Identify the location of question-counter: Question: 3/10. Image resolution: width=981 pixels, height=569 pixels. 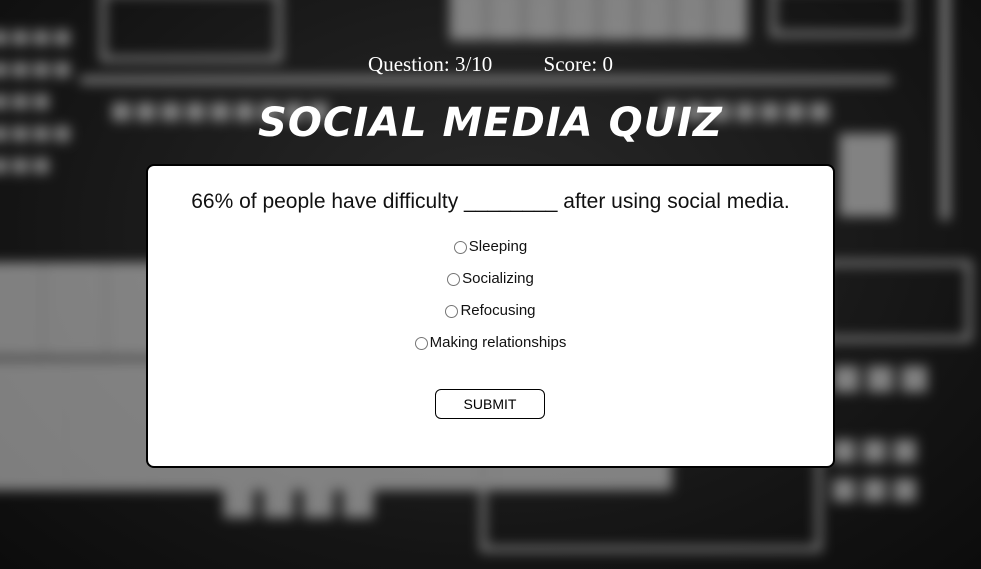
(430, 64).